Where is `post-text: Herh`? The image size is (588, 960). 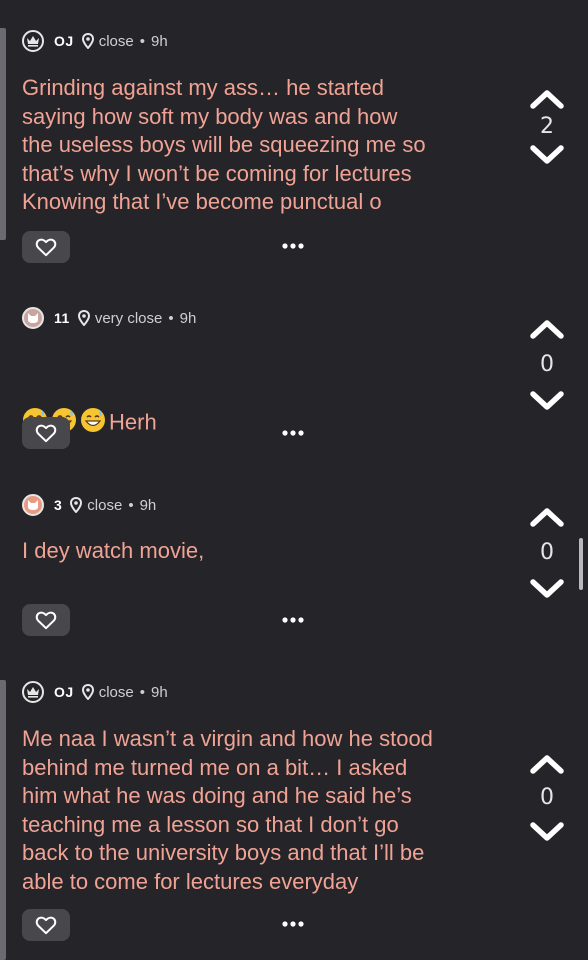
post-text: Herh is located at coordinates (262, 393).